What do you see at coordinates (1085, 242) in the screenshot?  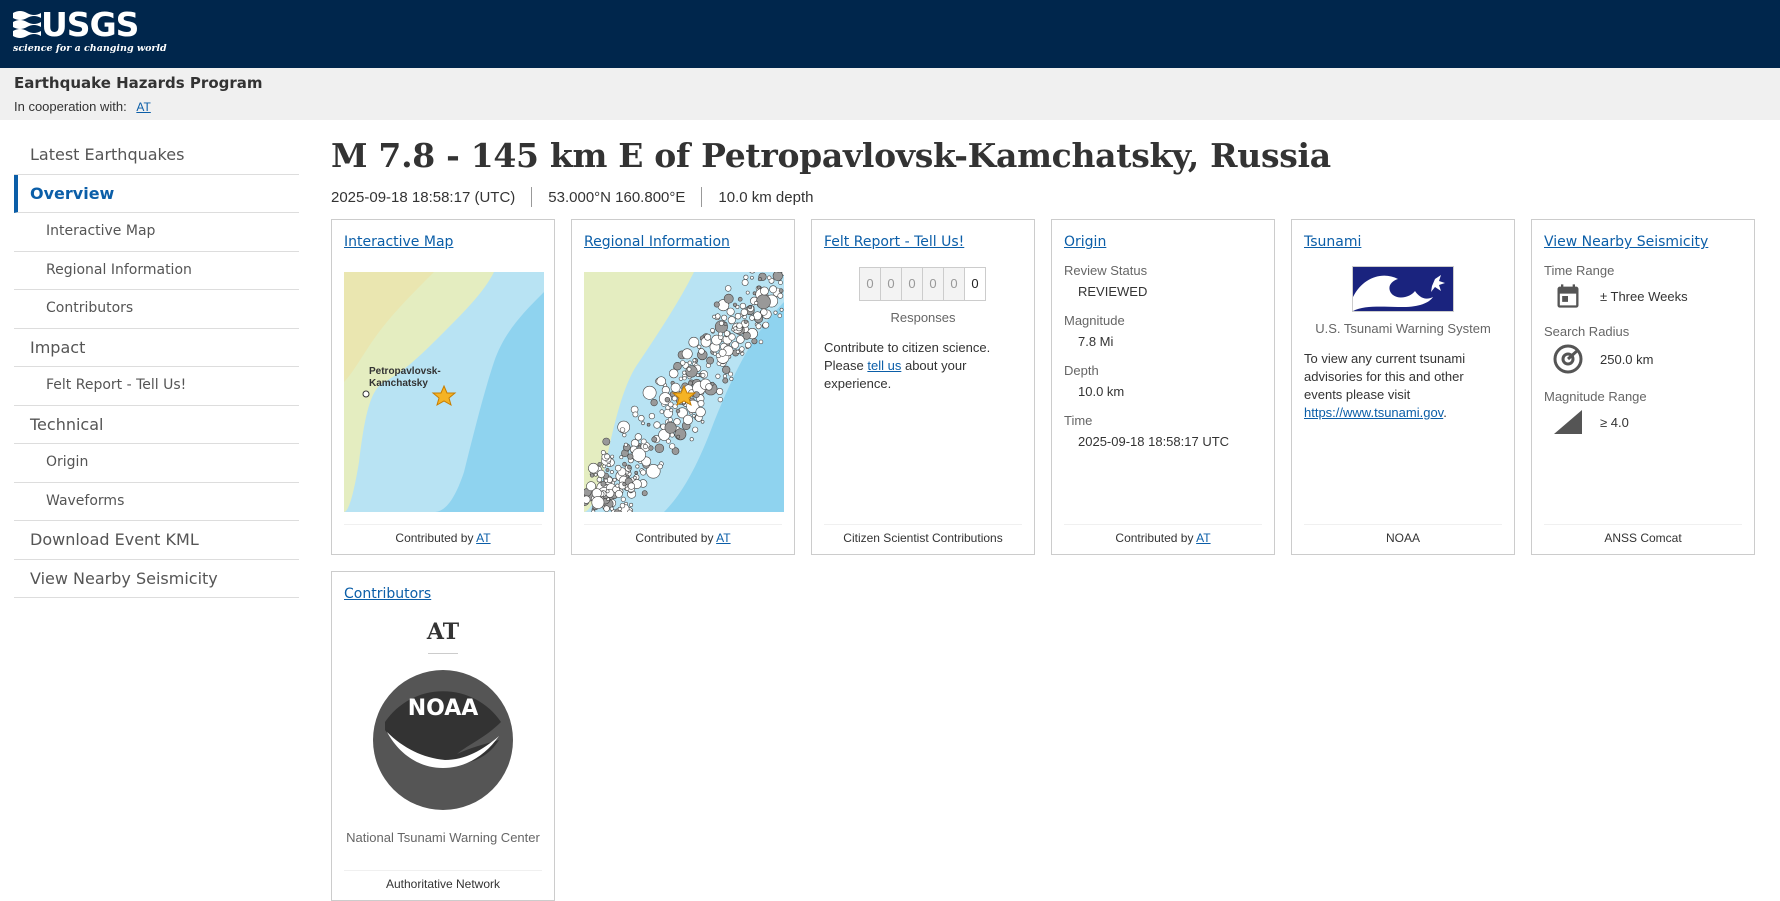 I see `origin-link: Origin` at bounding box center [1085, 242].